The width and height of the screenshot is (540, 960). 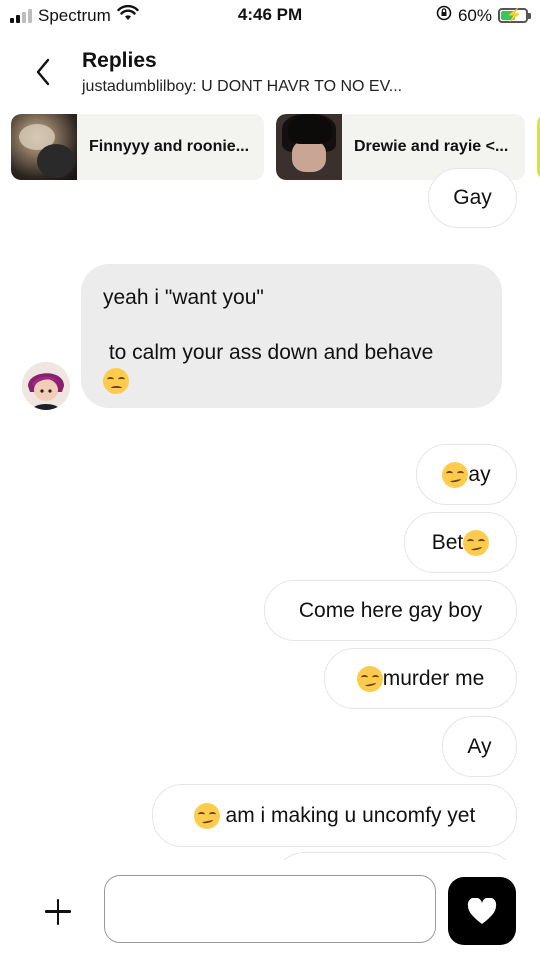 I want to click on battery-percent: 60%, so click(x=474, y=15).